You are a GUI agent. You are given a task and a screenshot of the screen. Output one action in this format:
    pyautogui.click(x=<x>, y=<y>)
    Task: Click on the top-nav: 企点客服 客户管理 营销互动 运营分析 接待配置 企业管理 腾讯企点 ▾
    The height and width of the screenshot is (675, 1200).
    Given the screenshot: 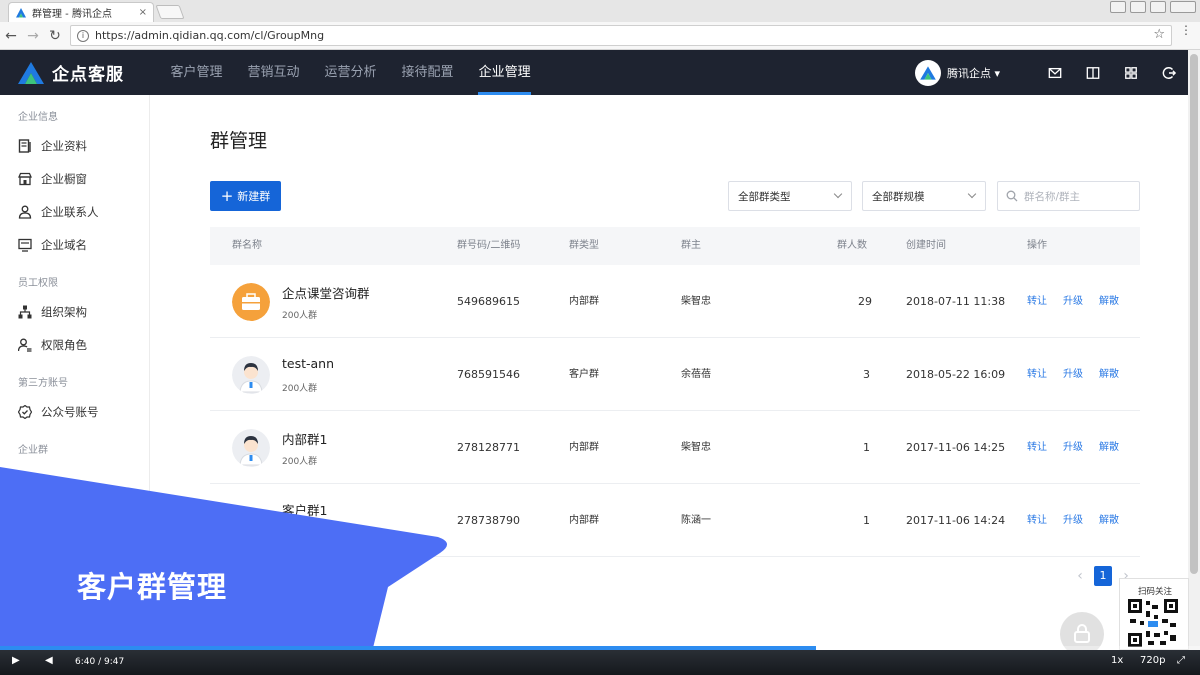 What is the action you would take?
    pyautogui.click(x=594, y=72)
    